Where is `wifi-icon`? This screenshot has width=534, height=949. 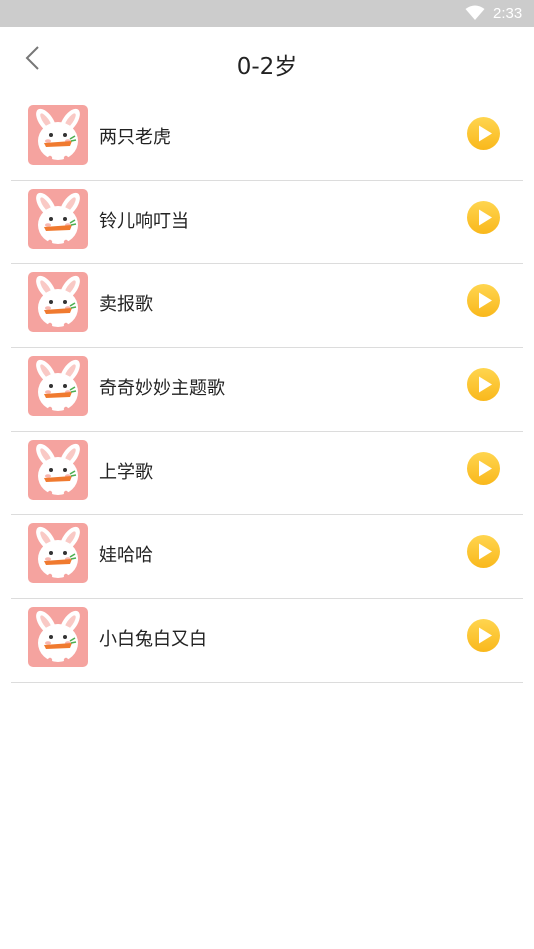
wifi-icon is located at coordinates (475, 12).